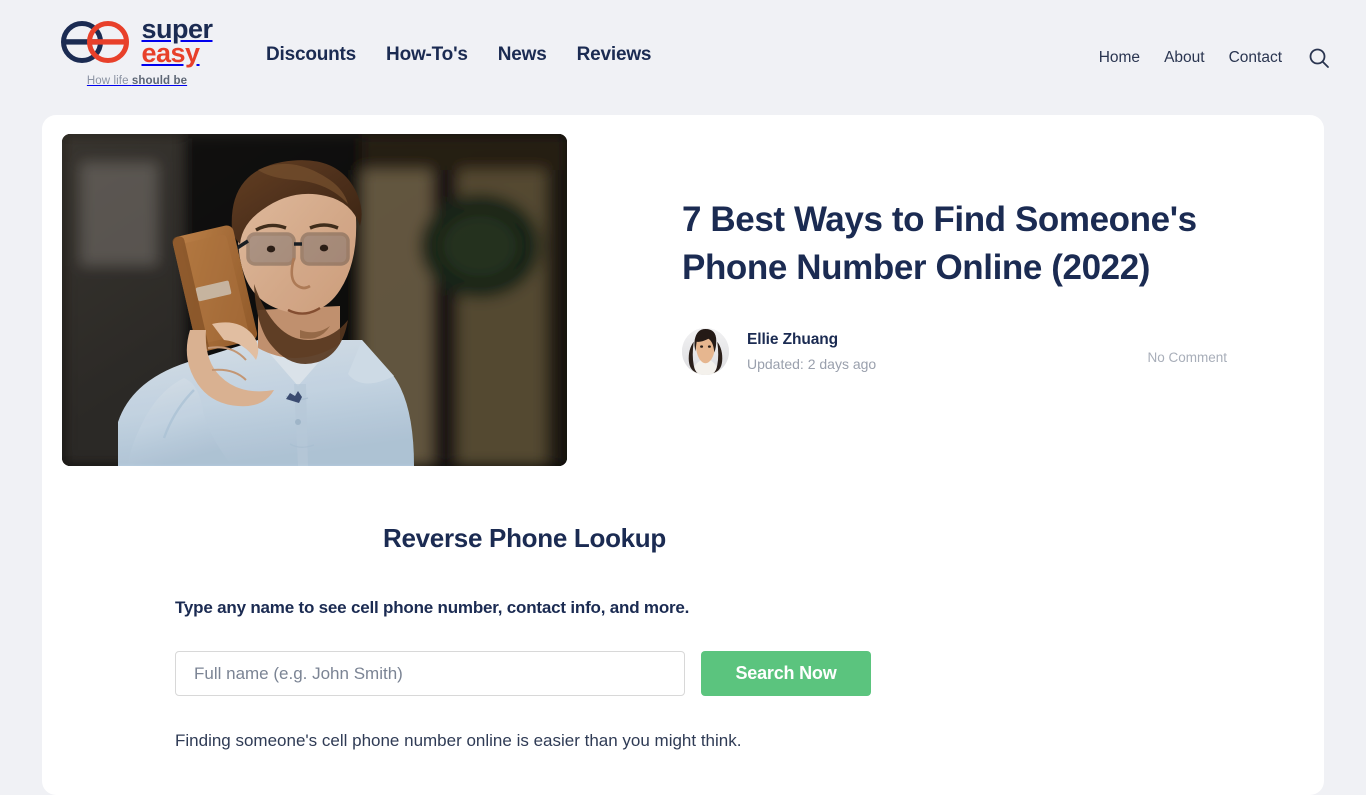  I want to click on nav-item-home: Home, so click(1119, 58).